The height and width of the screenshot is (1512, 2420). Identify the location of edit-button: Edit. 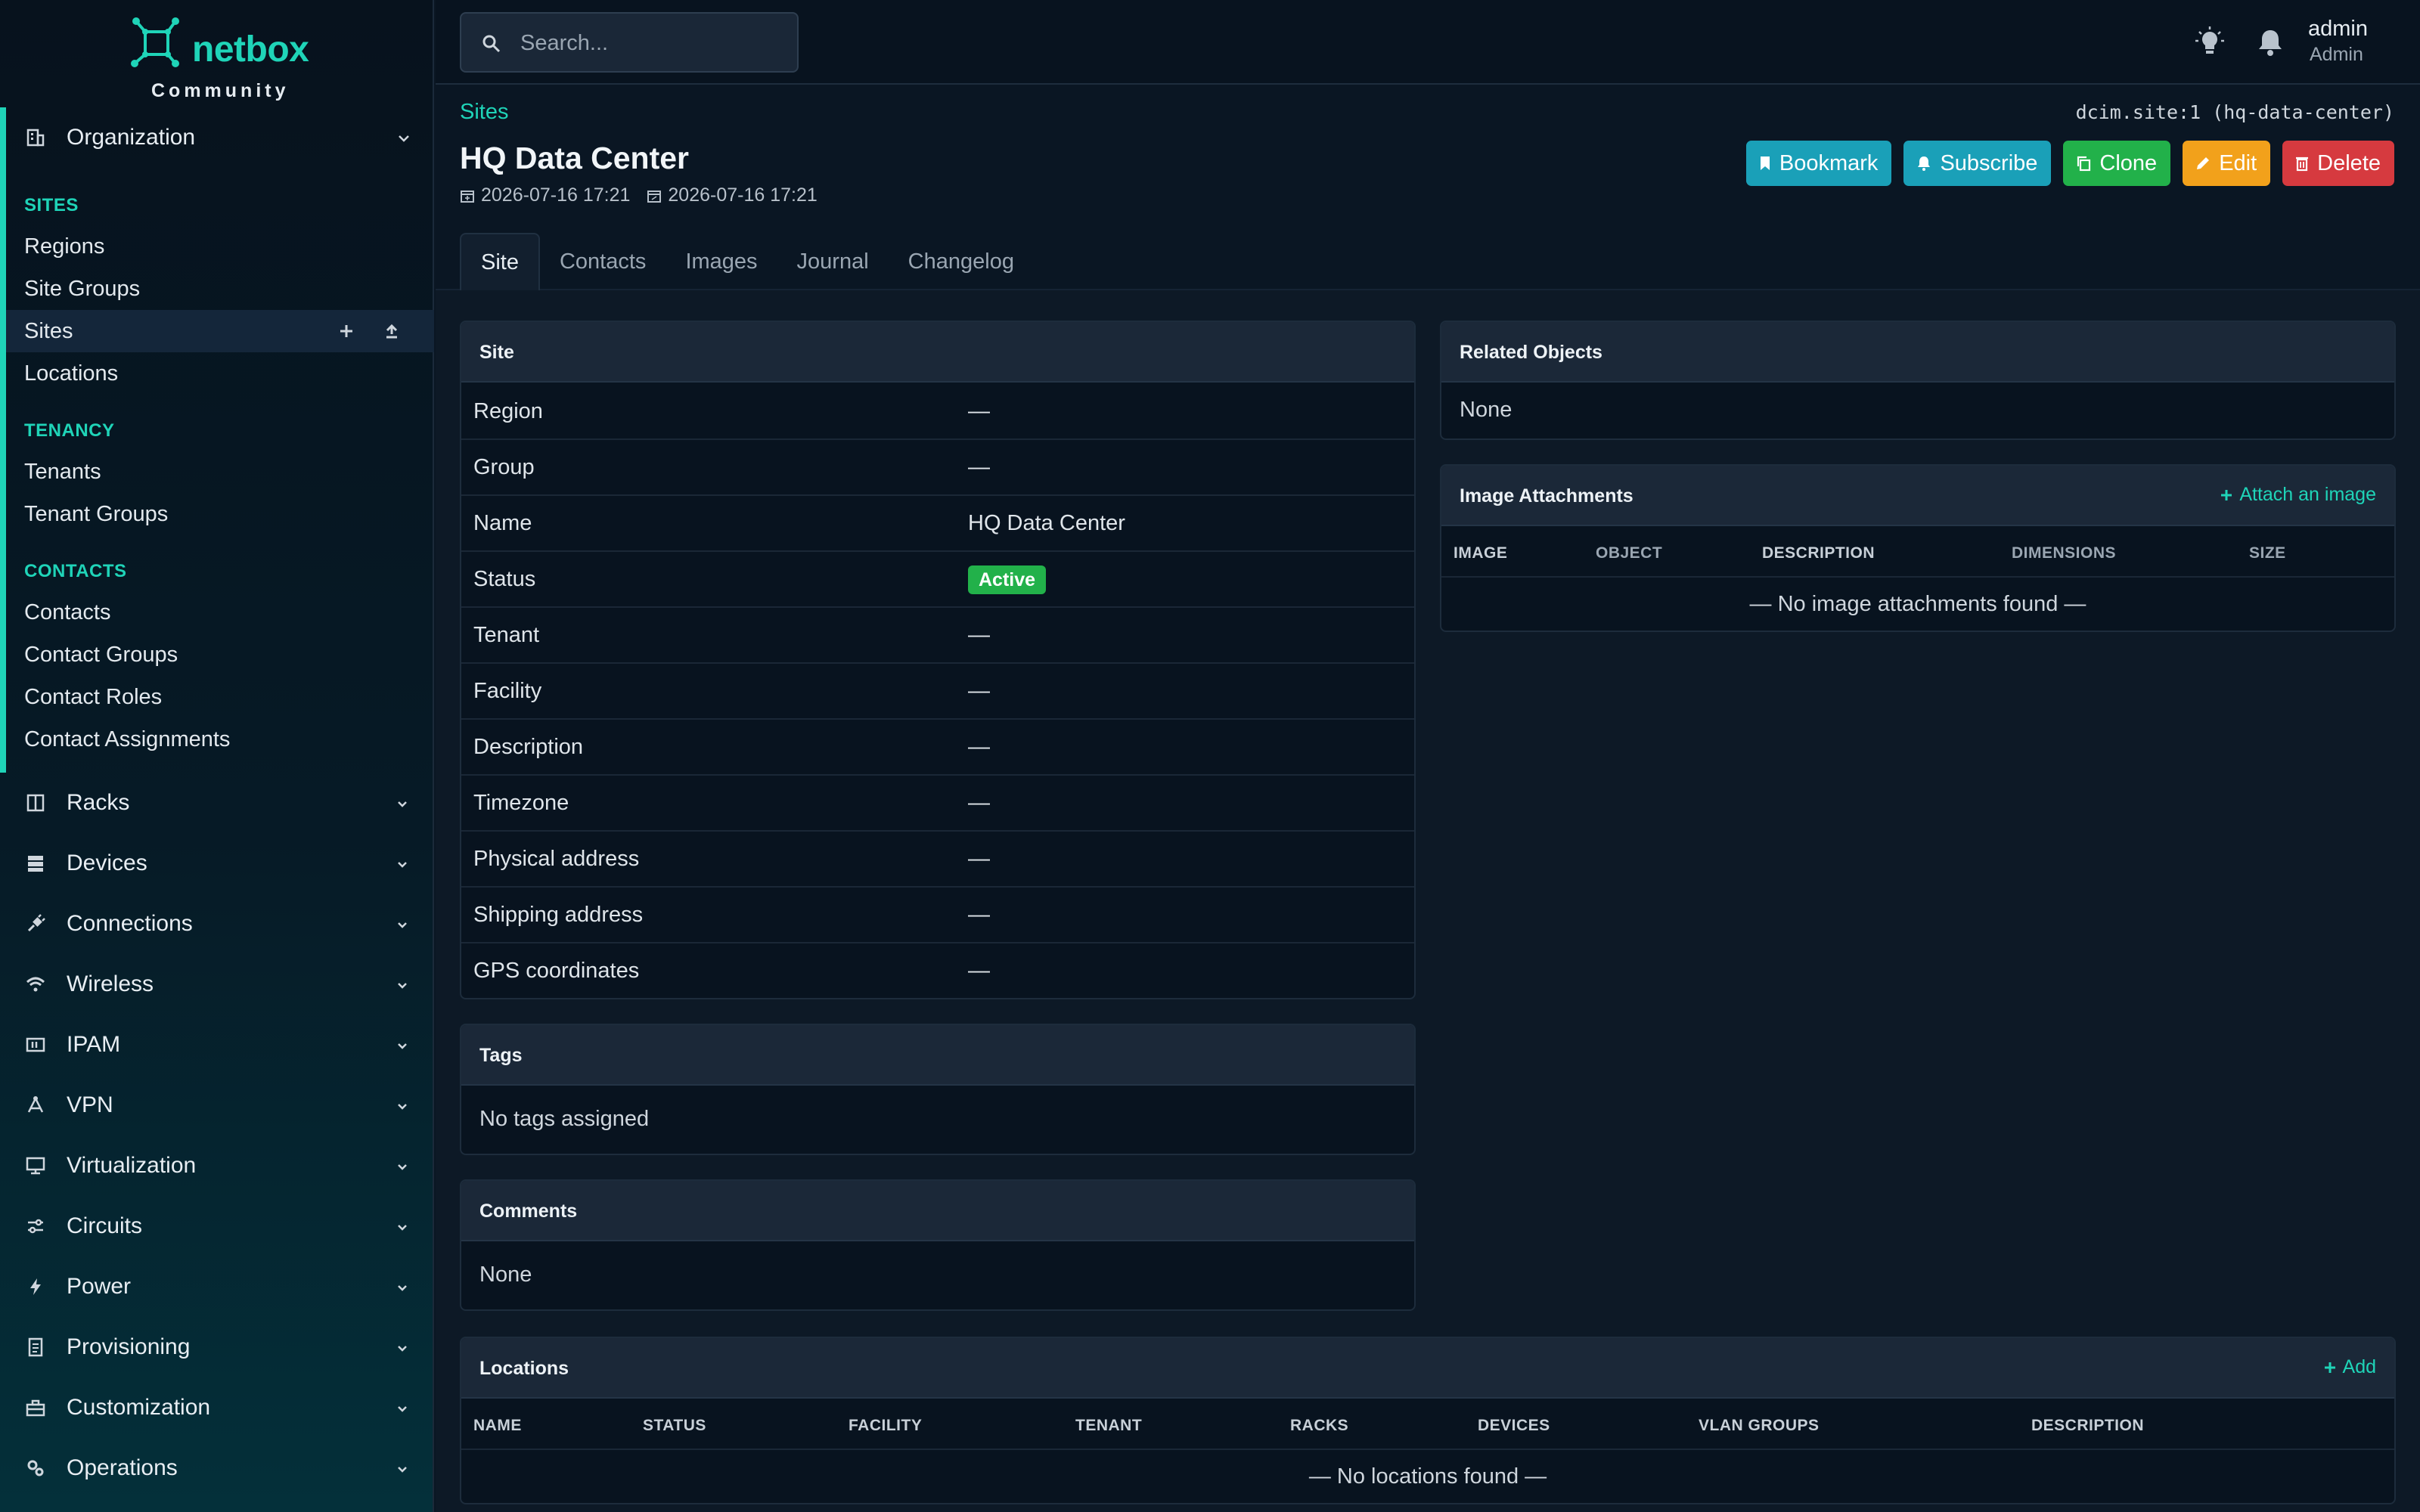
(2227, 163).